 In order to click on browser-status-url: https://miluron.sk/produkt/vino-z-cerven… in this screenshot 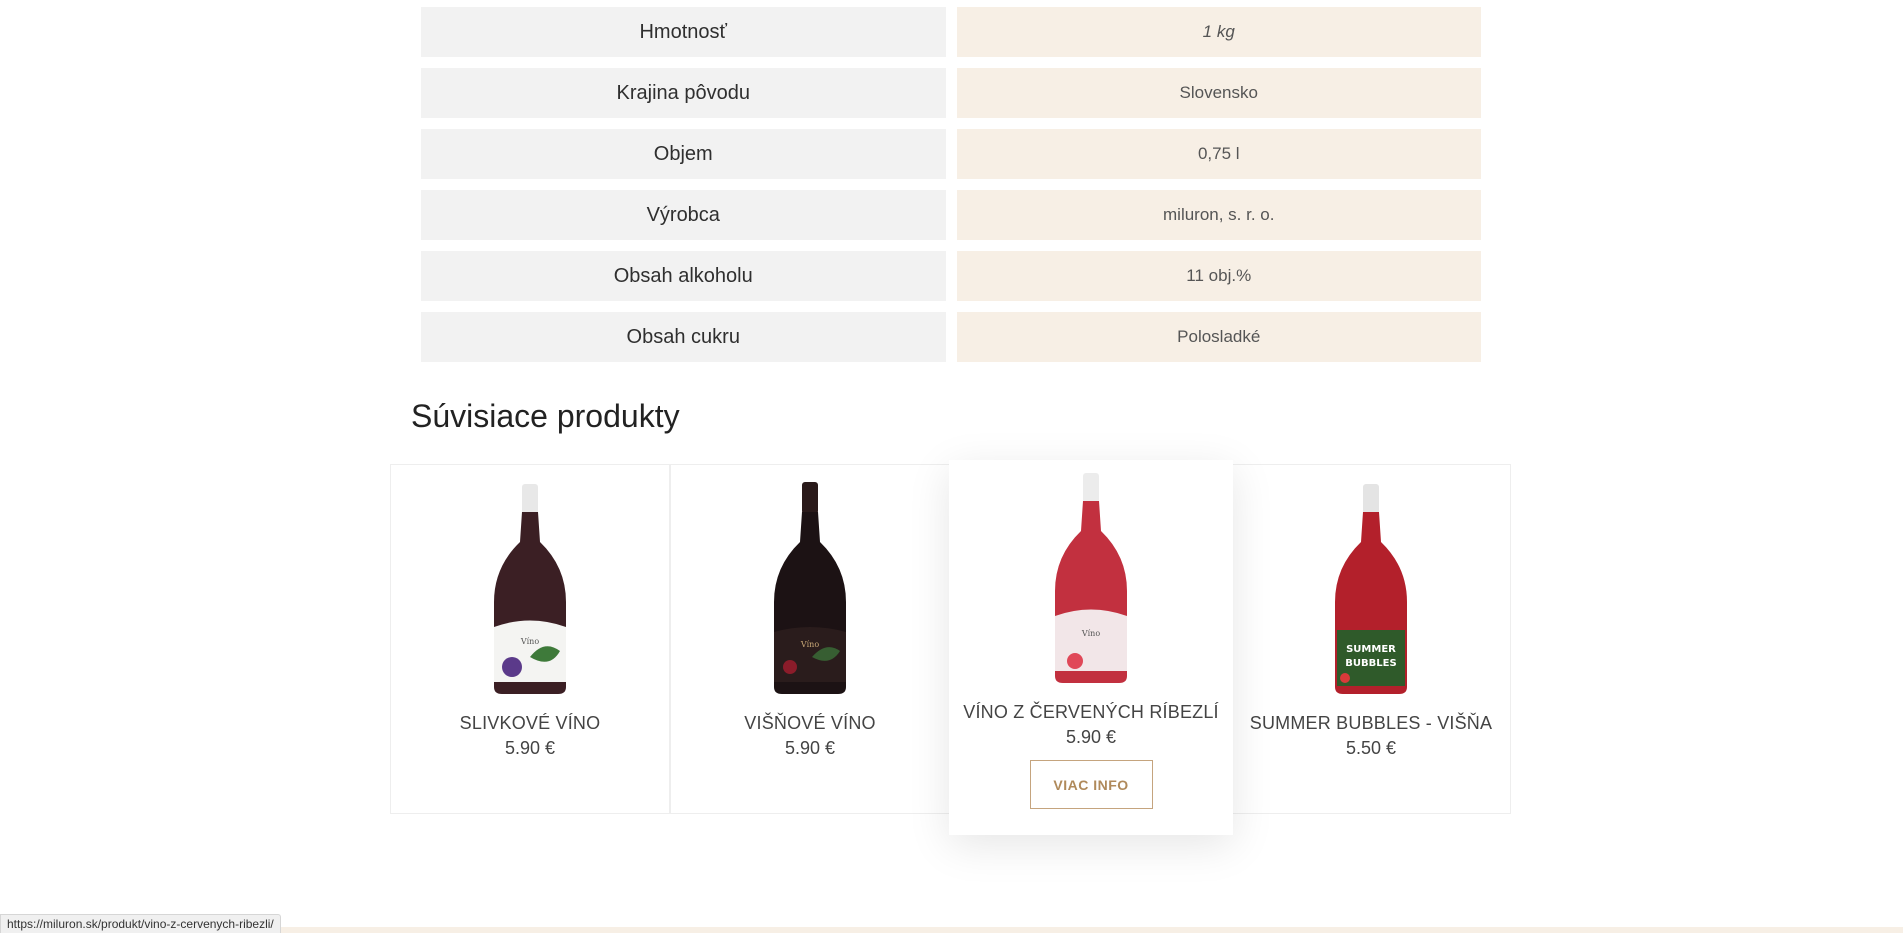, I will do `click(140, 923)`.